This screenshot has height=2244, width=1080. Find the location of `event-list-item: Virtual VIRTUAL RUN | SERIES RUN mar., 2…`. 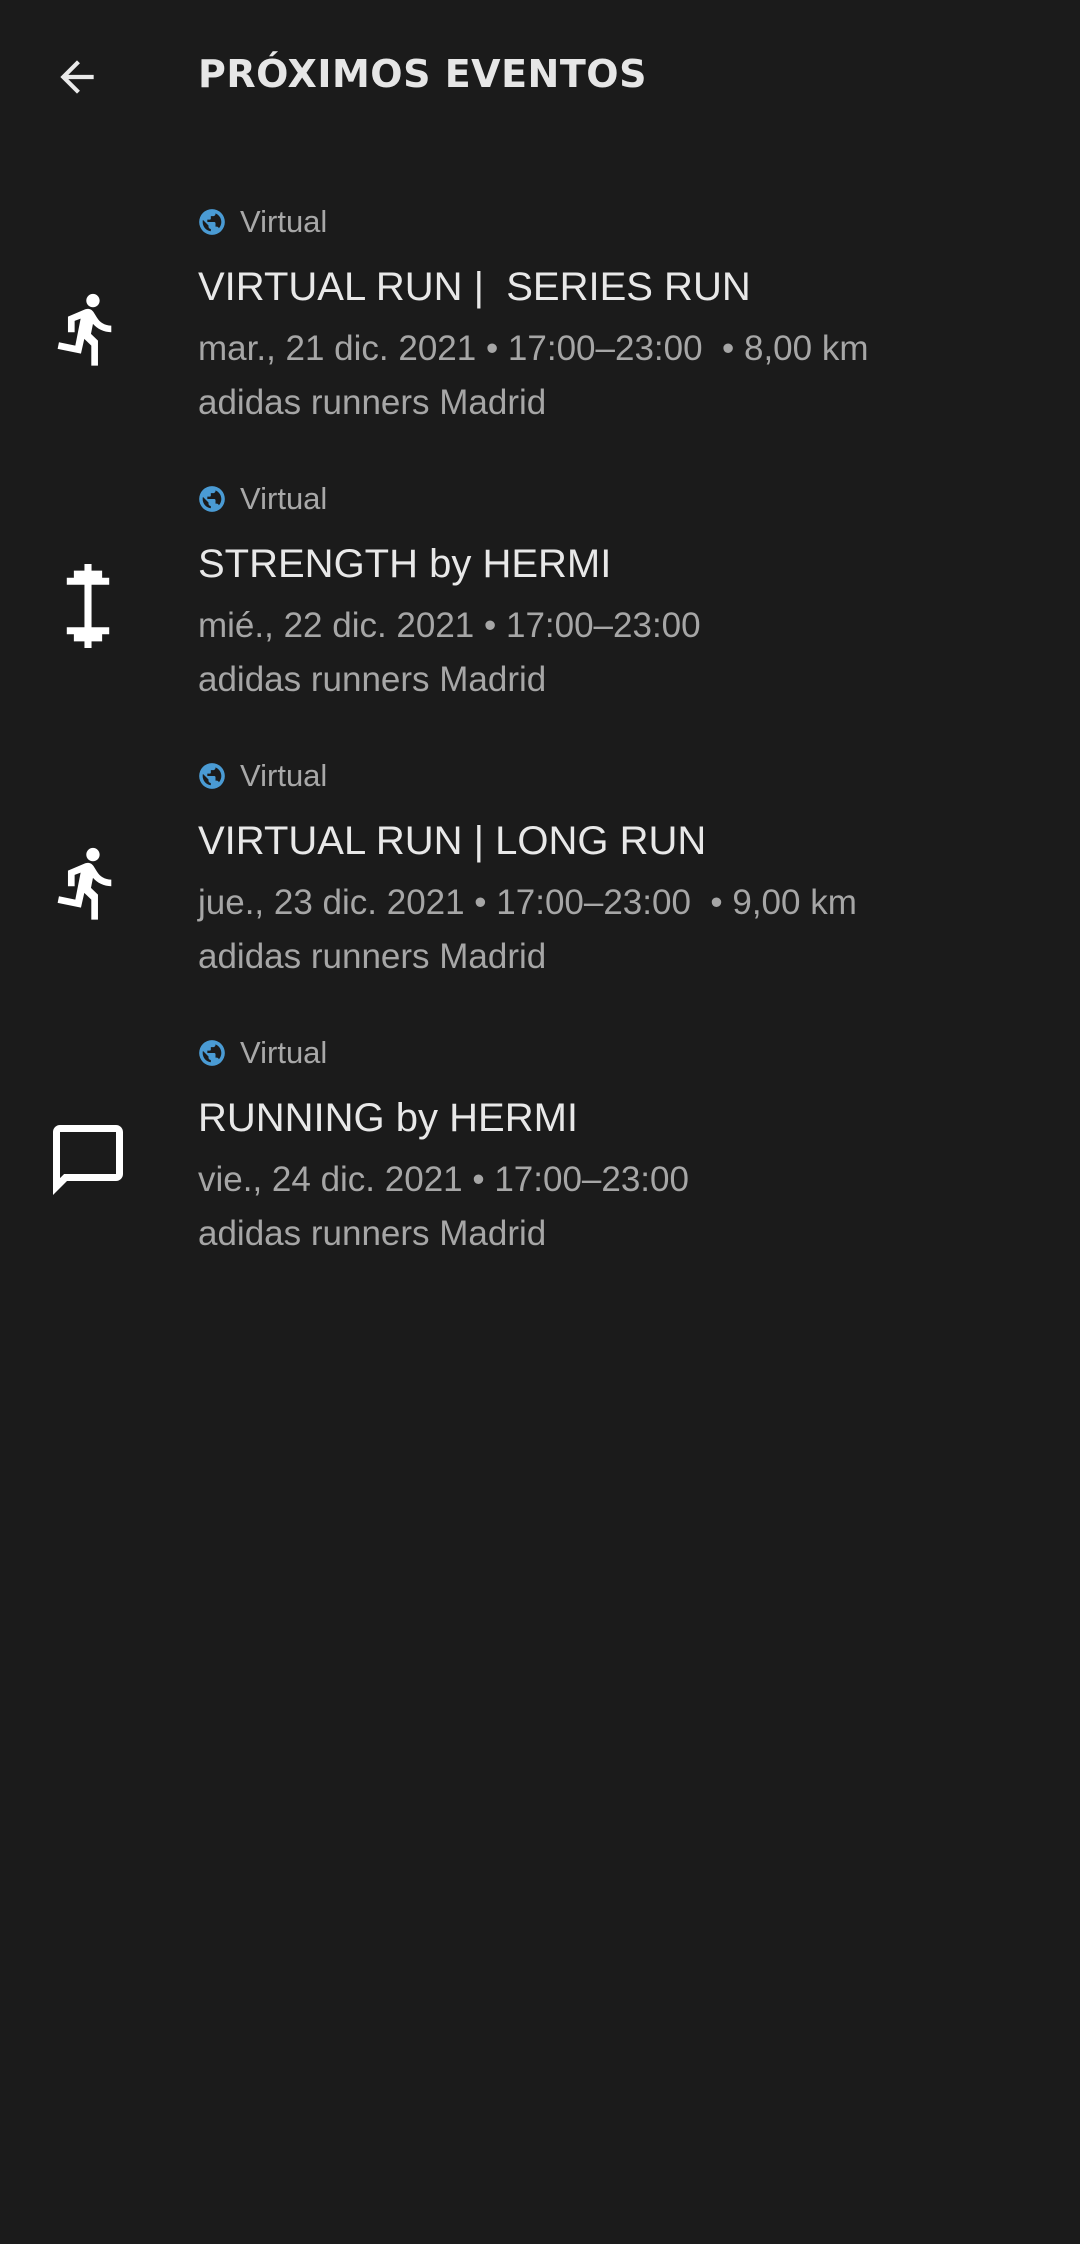

event-list-item: Virtual VIRTUAL RUN | SERIES RUN mar., 2… is located at coordinates (540, 333).